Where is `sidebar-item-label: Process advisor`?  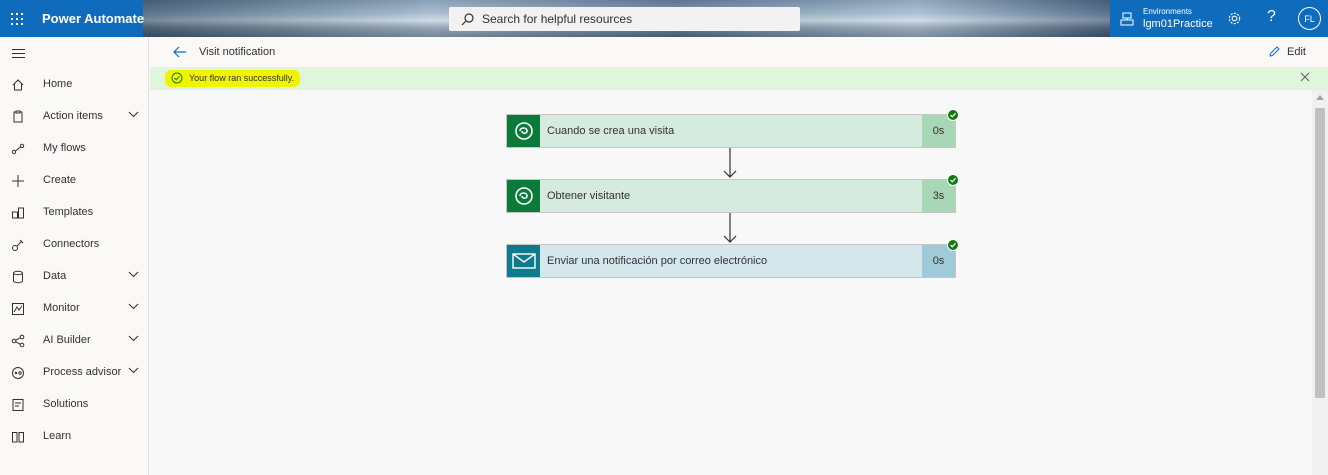
sidebar-item-label: Process advisor is located at coordinates (82, 372).